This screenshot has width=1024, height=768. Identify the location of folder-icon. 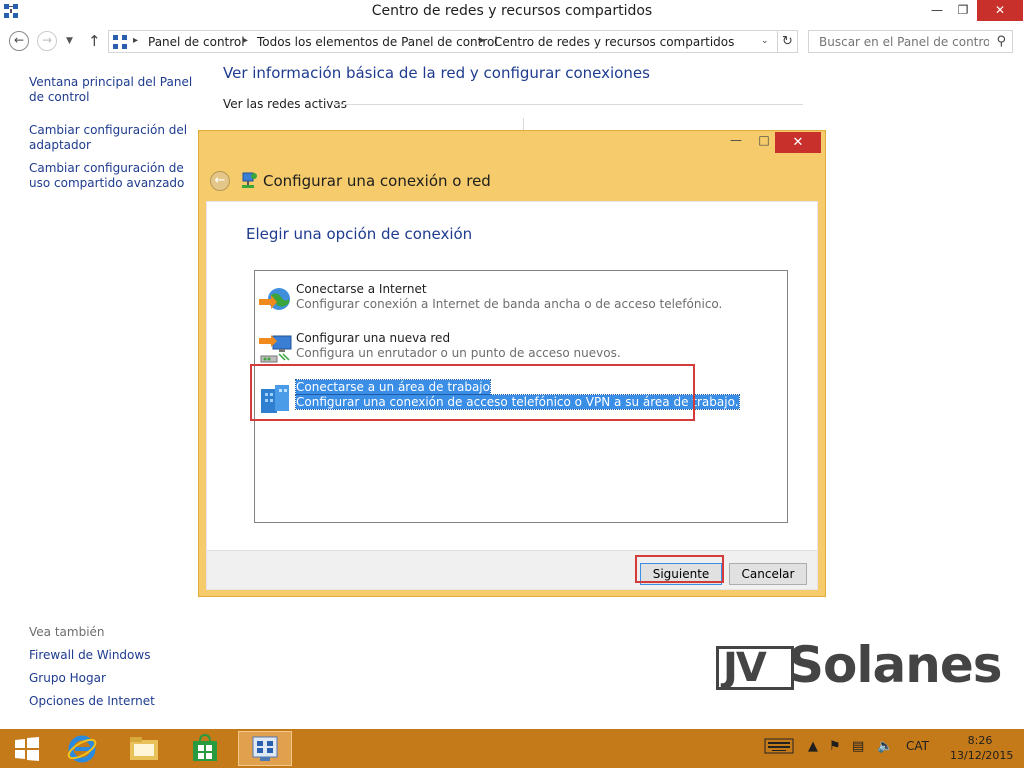
(144, 748).